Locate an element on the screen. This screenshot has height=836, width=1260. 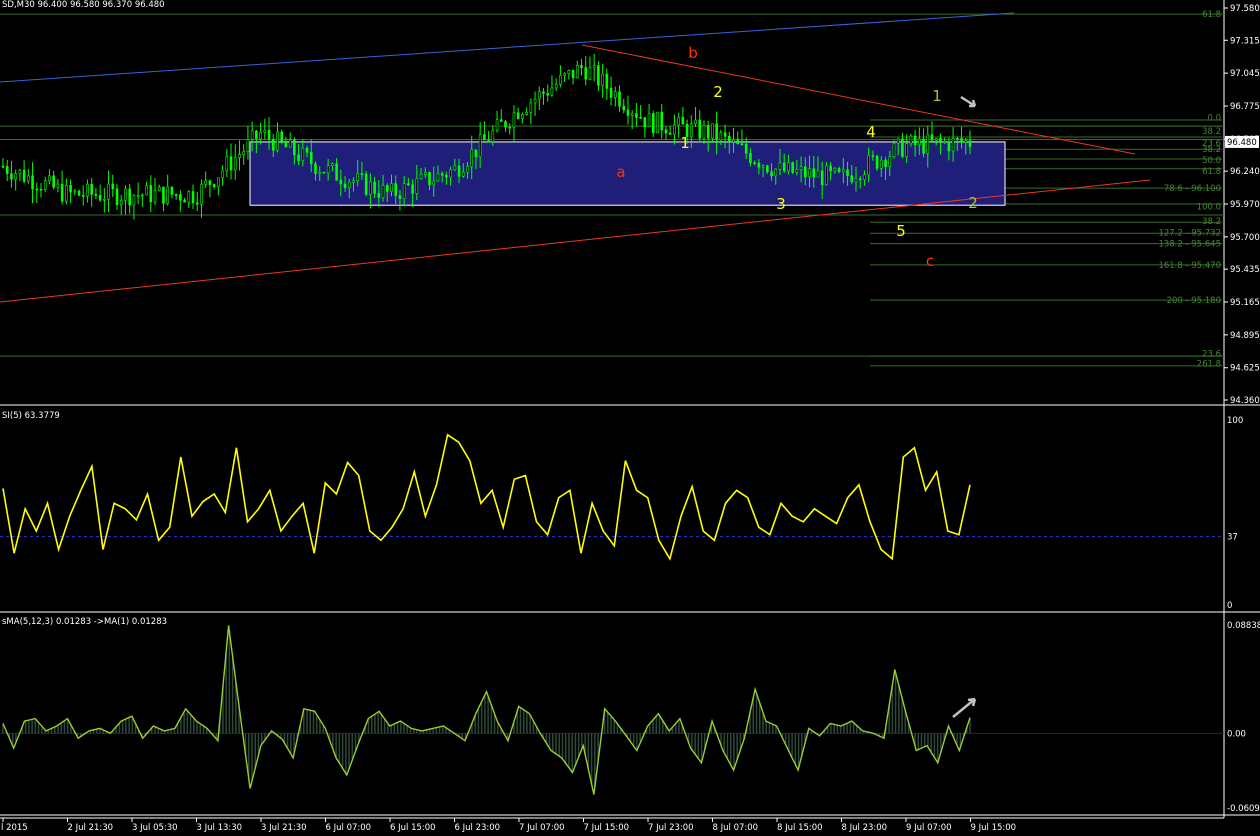
price-tick-label: 95.165 is located at coordinates (1245, 303).